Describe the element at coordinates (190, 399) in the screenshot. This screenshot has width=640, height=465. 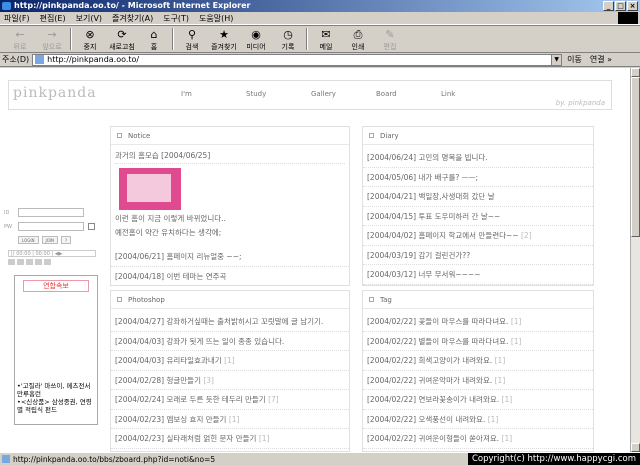
I see `list-item-text: [2004/02/24] 모래로 두른 듯한 테두리 만들기` at that location.